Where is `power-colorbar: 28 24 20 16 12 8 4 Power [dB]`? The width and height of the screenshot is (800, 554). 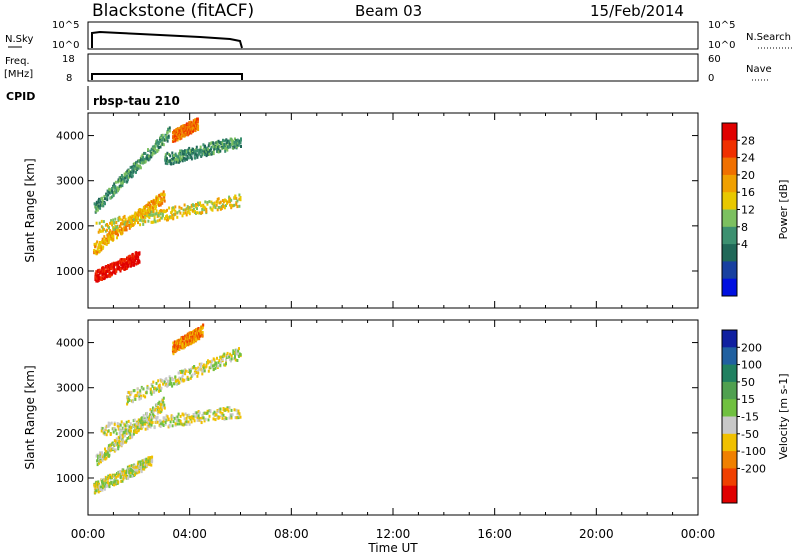 power-colorbar: 28 24 20 16 12 8 4 Power [dB] is located at coordinates (755, 209).